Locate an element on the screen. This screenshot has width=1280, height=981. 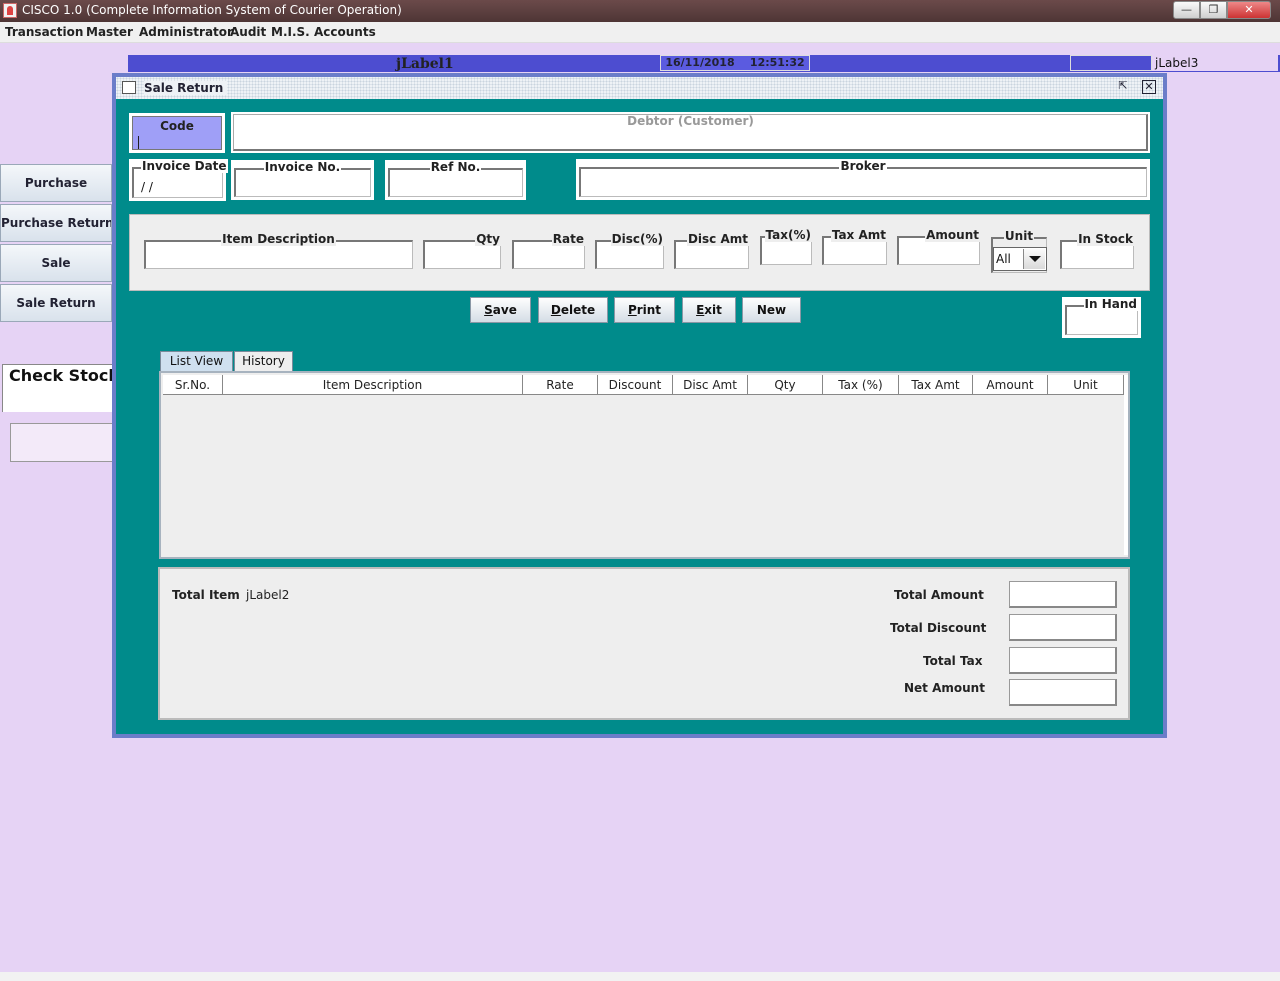
total-discount-field is located at coordinates (1063, 627).